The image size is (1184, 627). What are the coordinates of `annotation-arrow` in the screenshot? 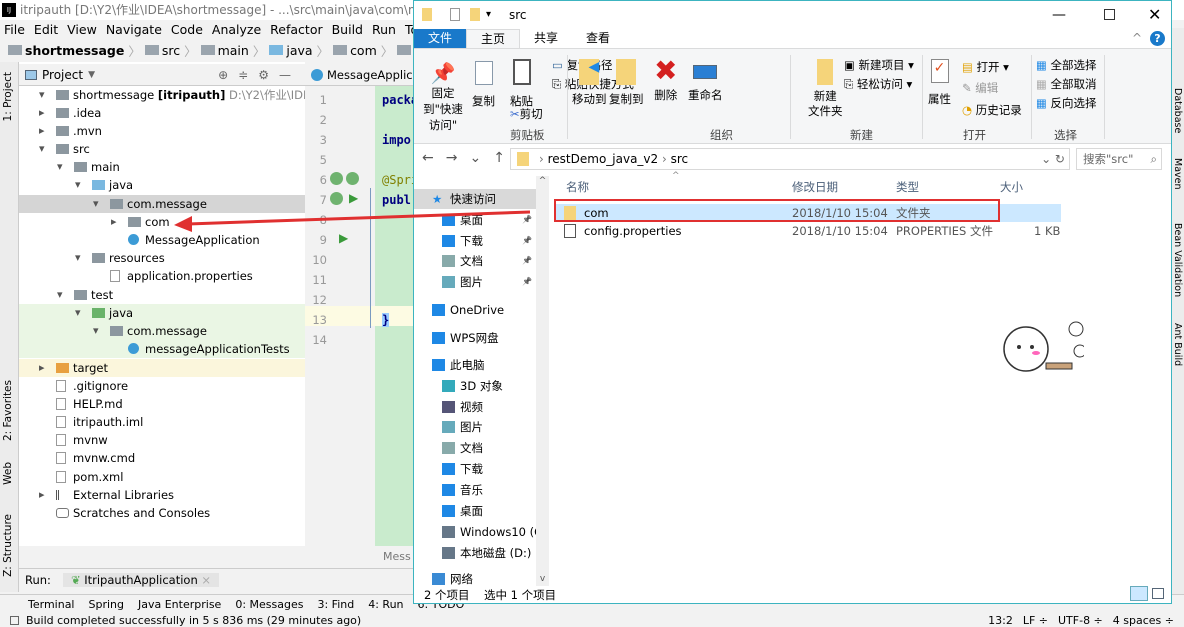 It's located at (352, 221).